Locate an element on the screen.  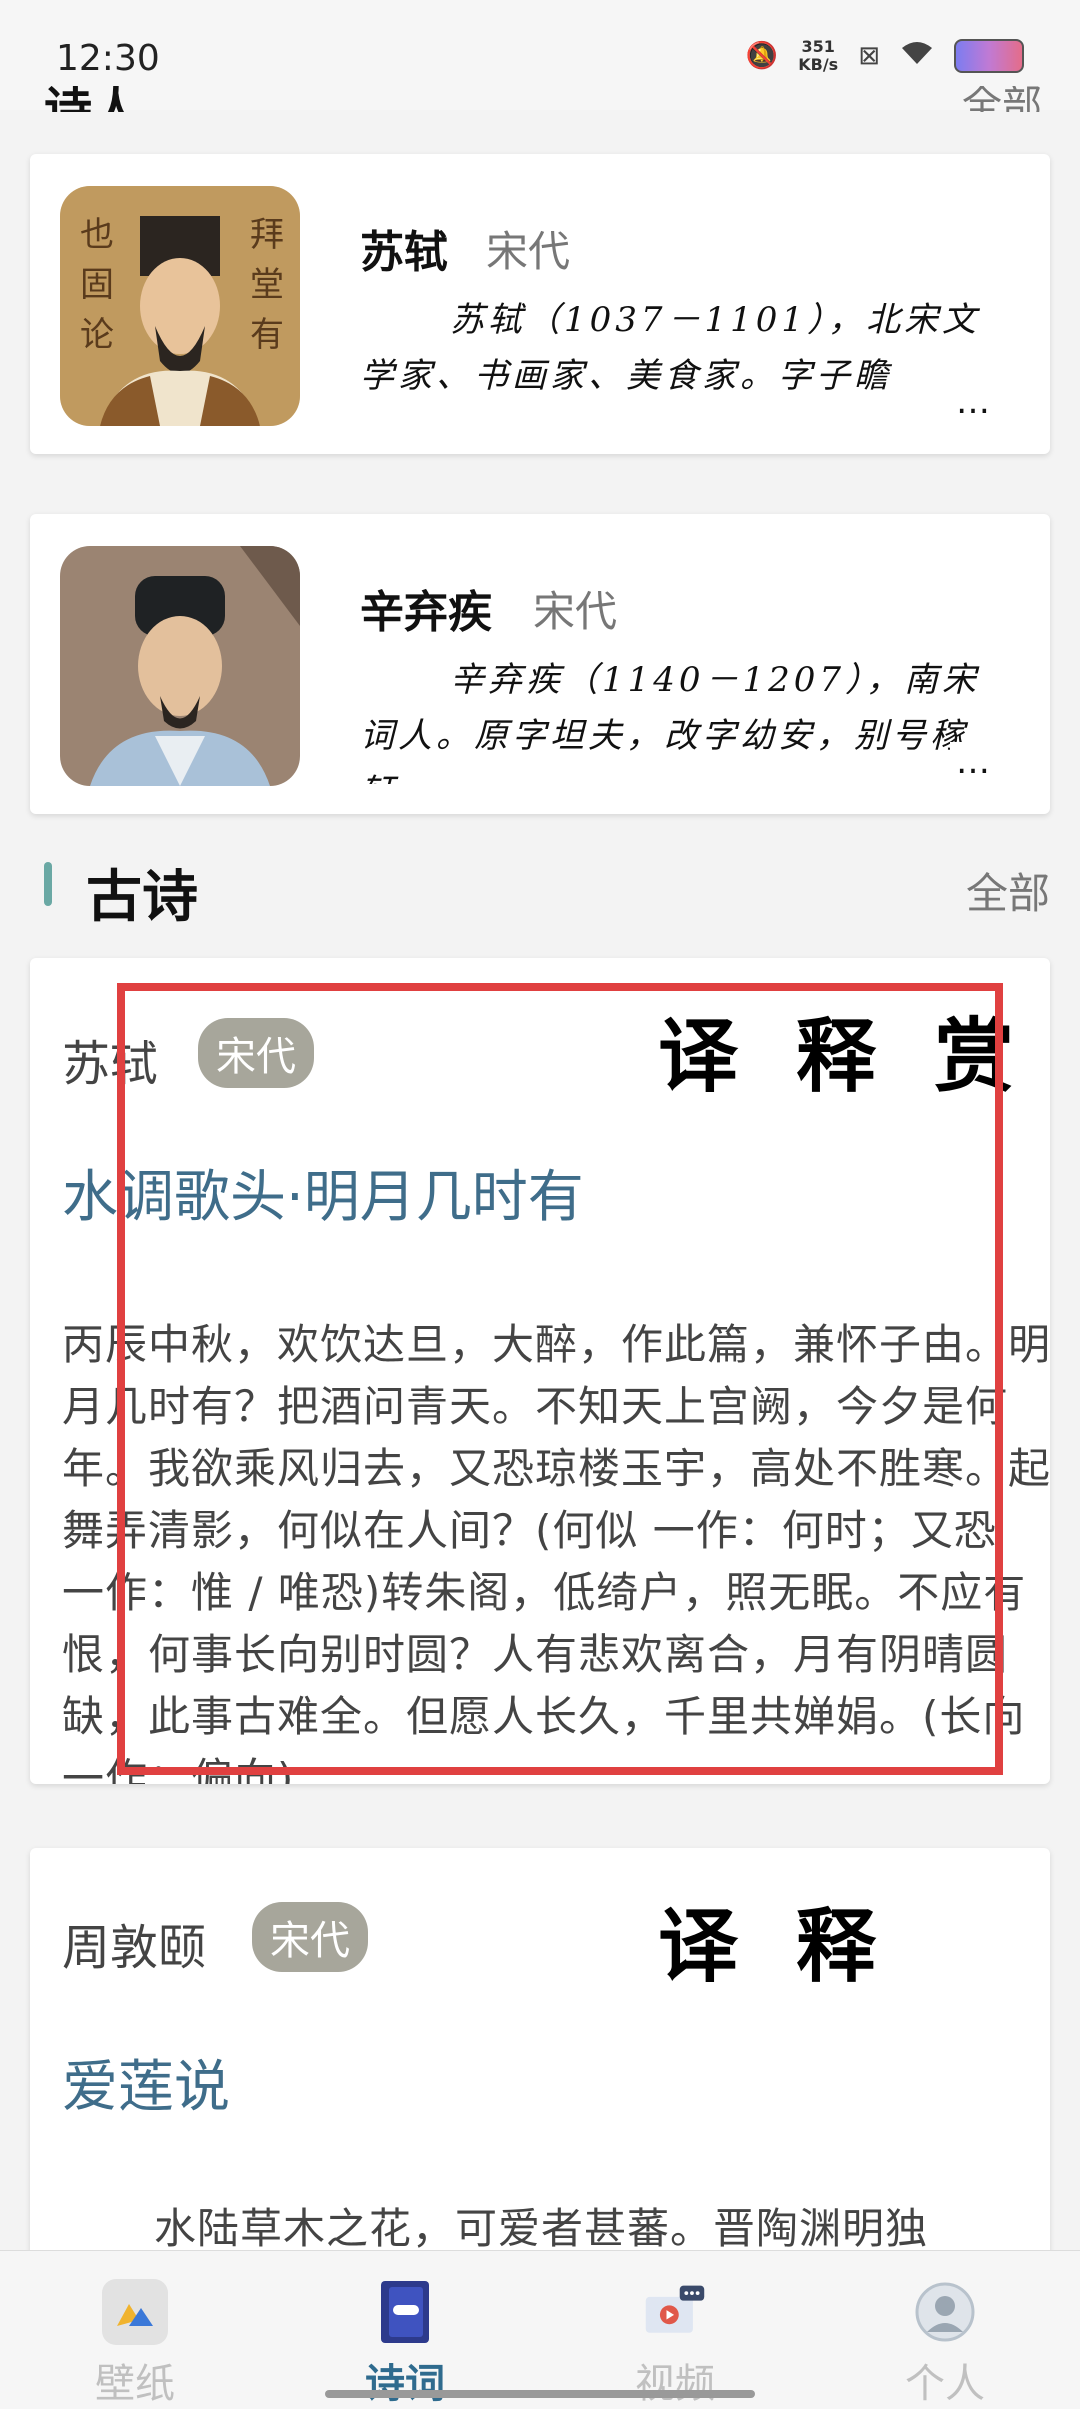
nav-label: 壁纸 is located at coordinates (135, 2384).